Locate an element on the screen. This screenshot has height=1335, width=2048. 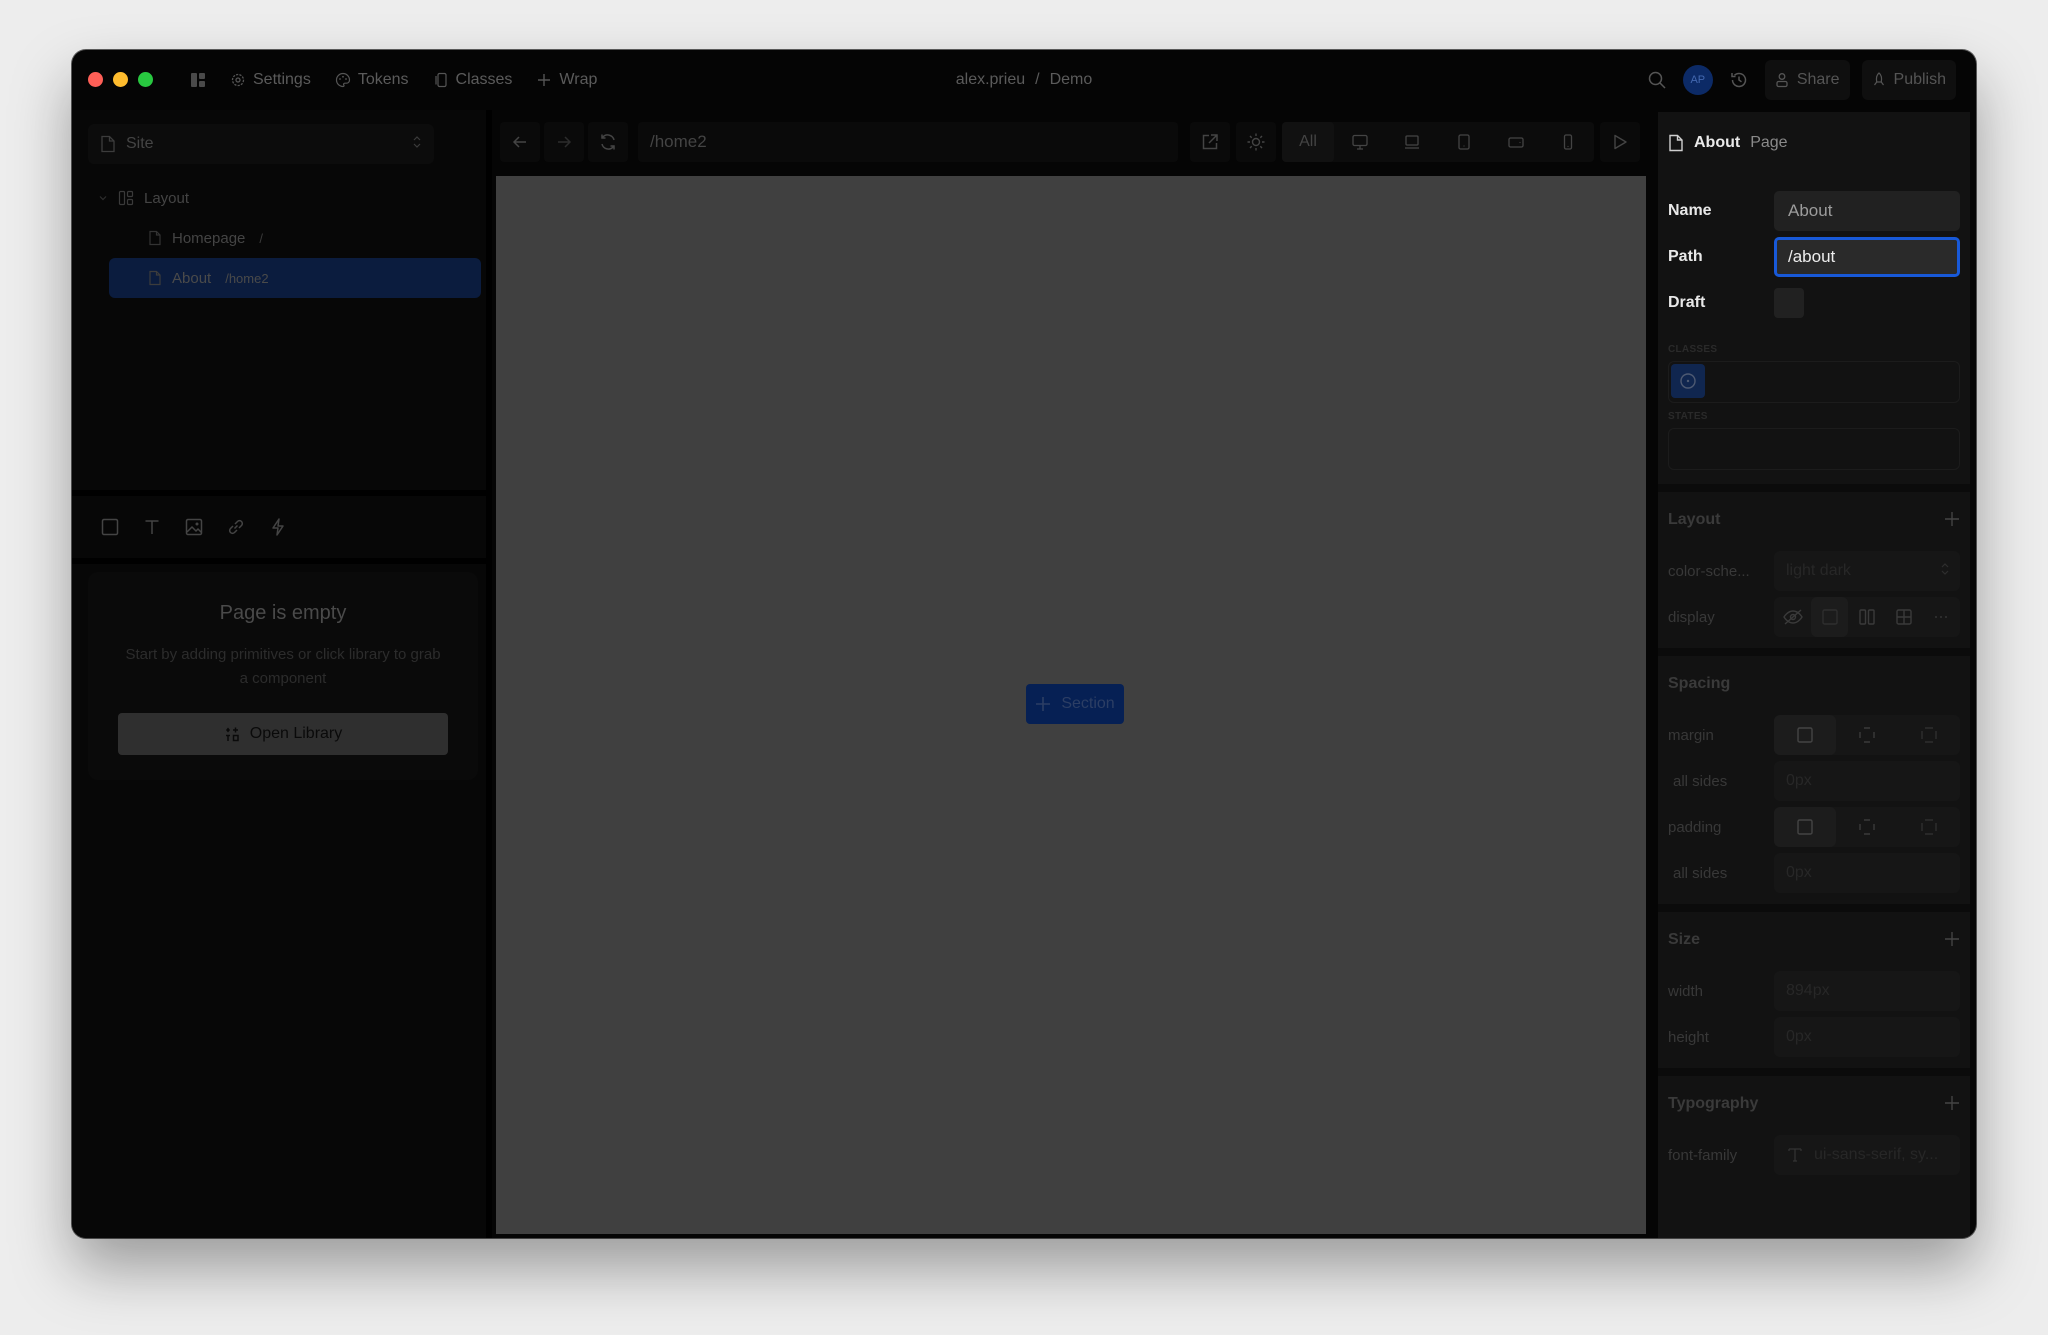
refresh-icon is located at coordinates (608, 142).